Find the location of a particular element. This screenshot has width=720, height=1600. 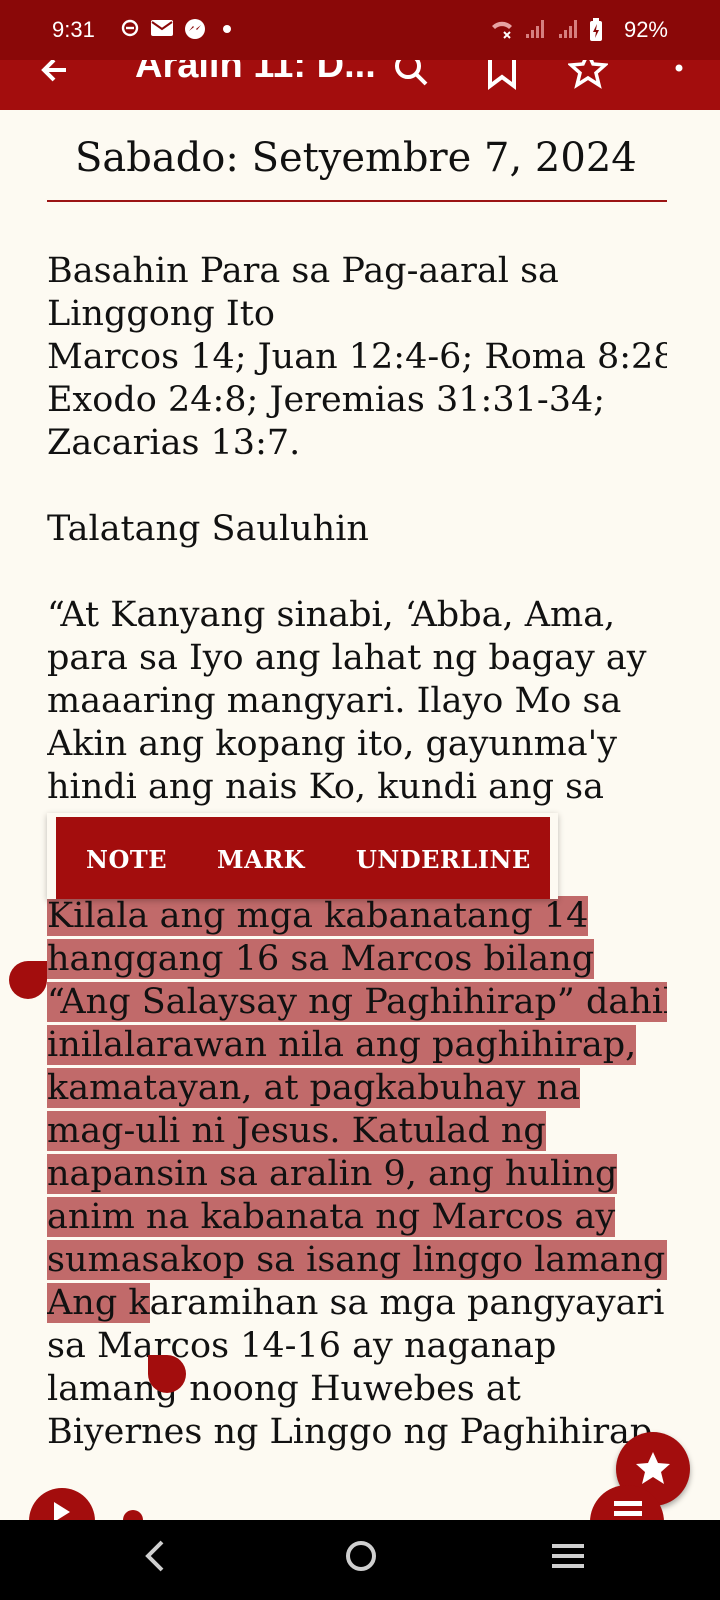

search-icon is located at coordinates (412, 75).